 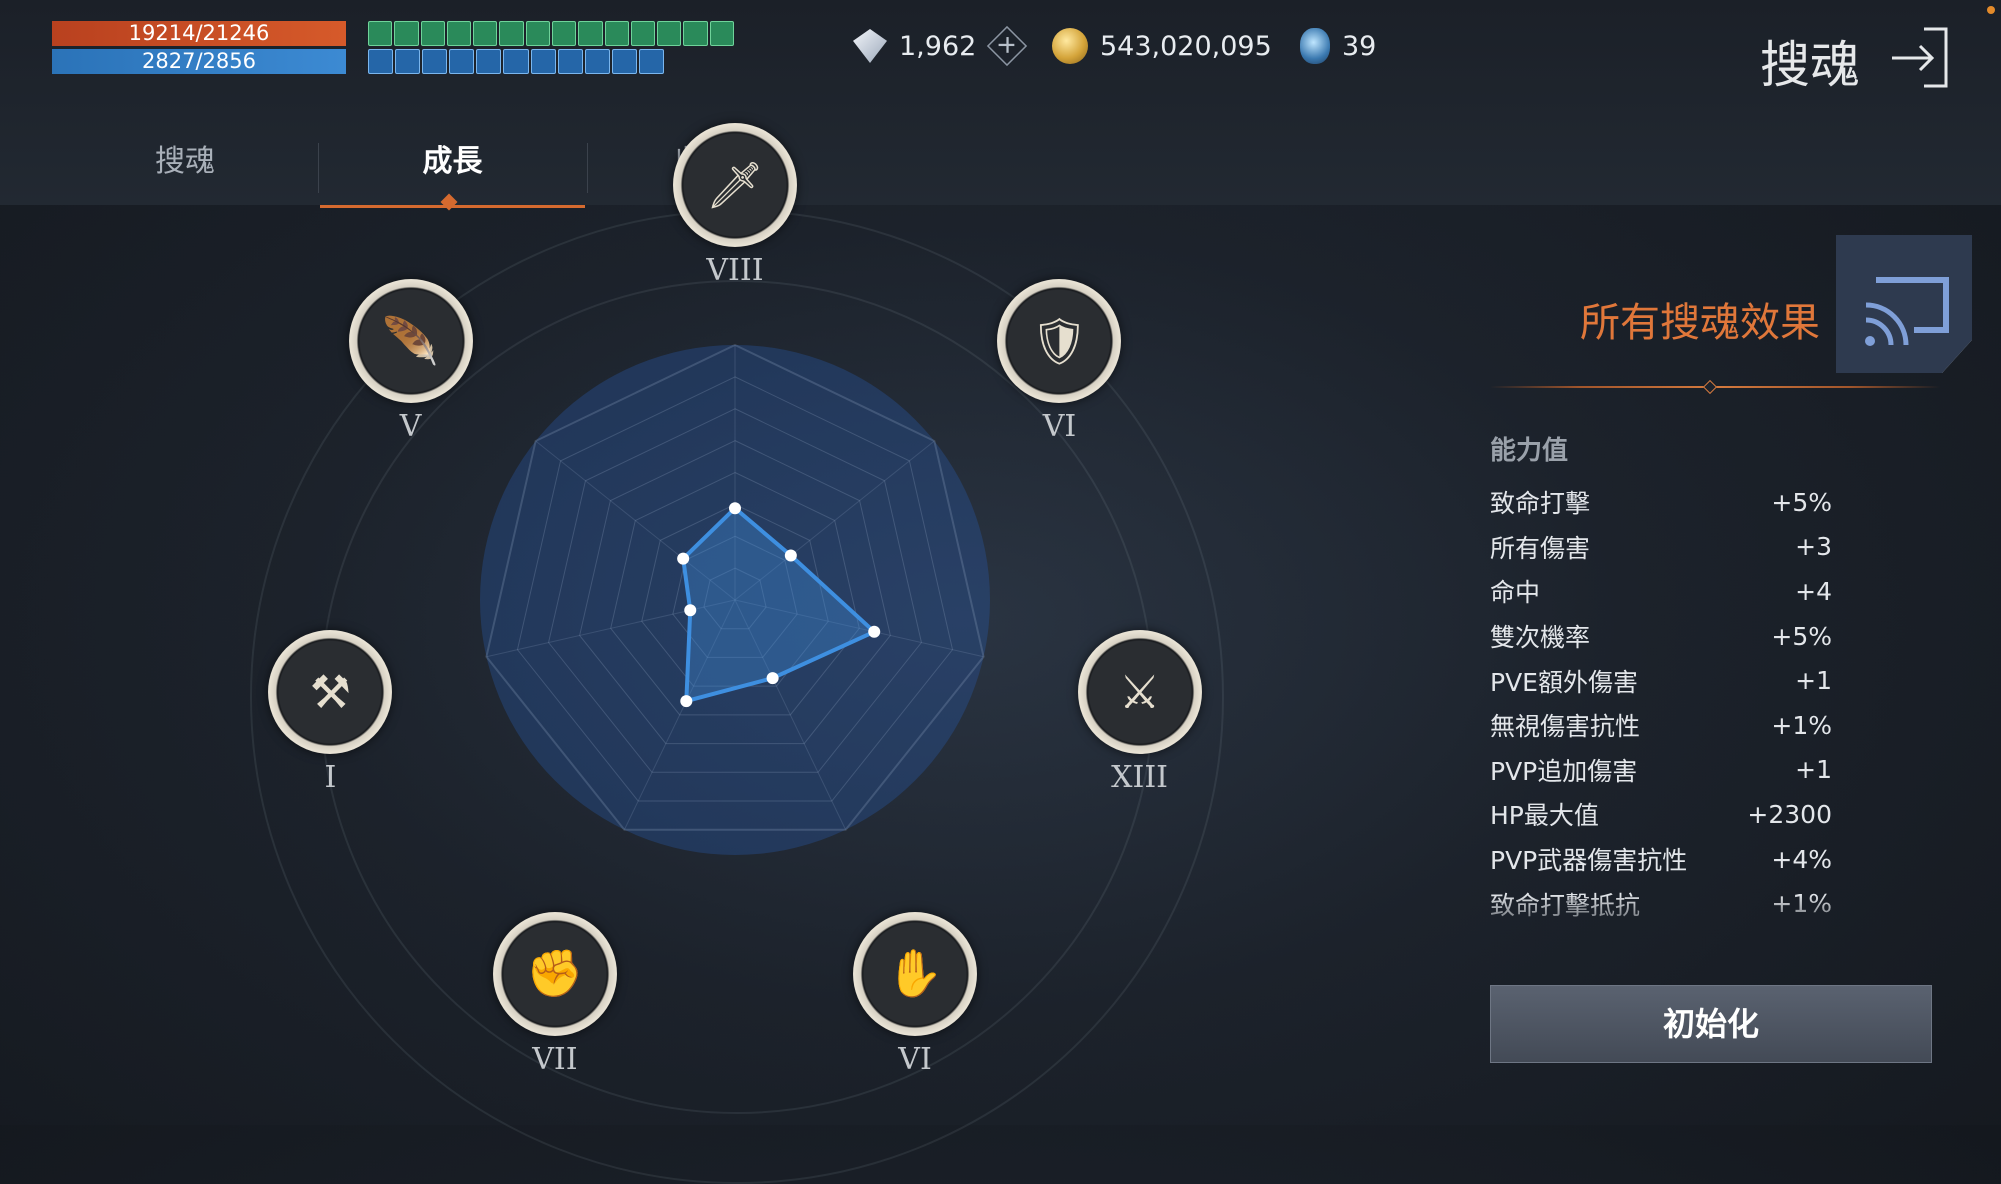 I want to click on stat-name: HP最大值, so click(x=1544, y=816).